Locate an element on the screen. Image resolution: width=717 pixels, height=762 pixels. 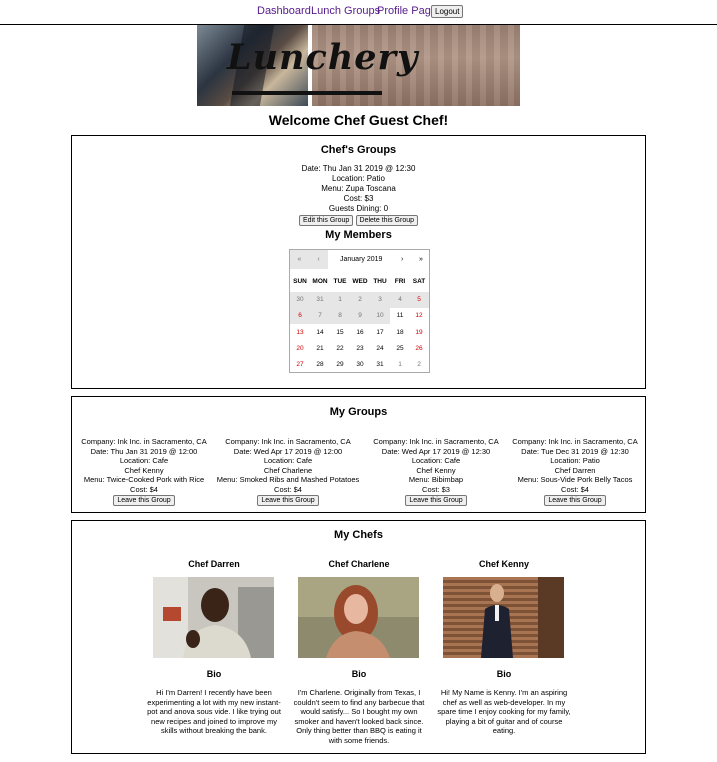
nav-link-profile: Profile Page is located at coordinates (407, 11).